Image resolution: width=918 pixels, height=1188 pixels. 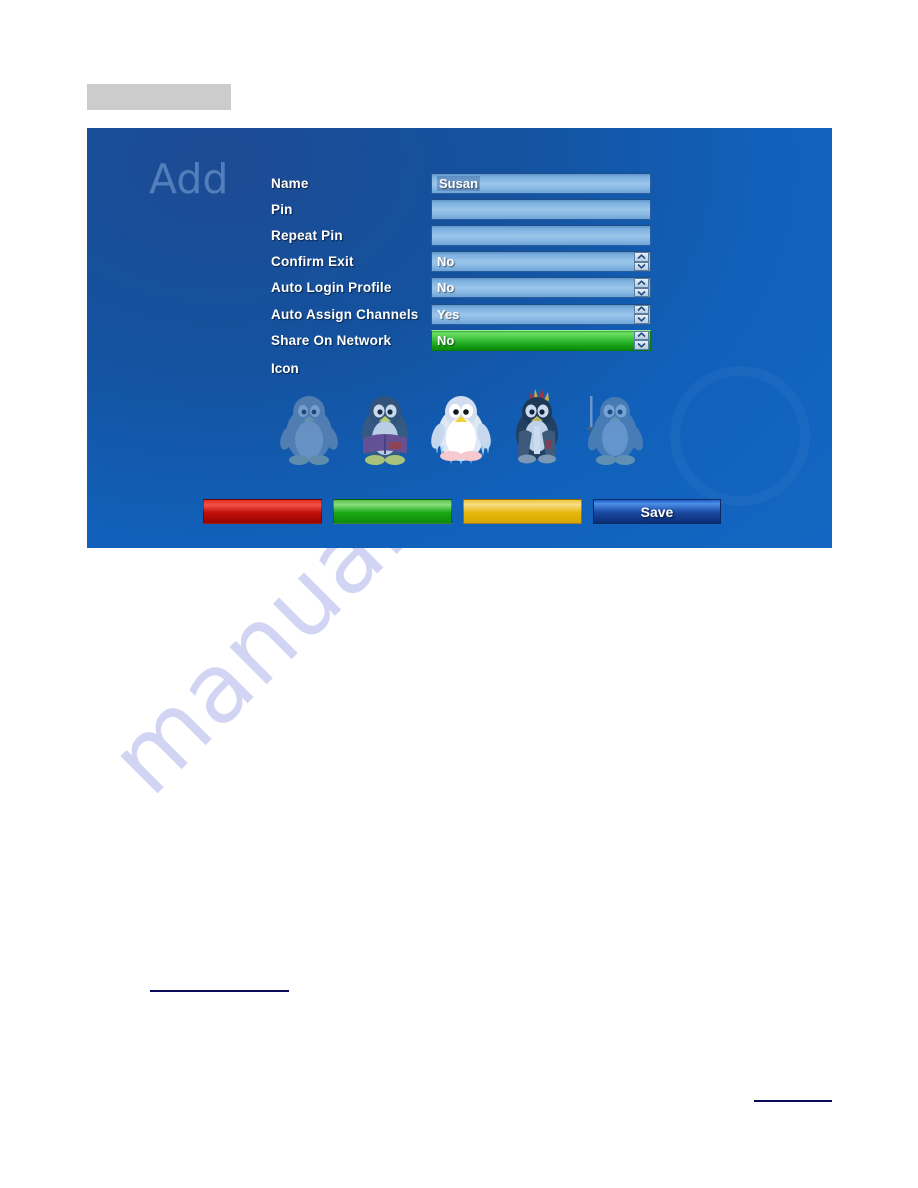 I want to click on field-control-share-on-network: No, so click(x=541, y=340).